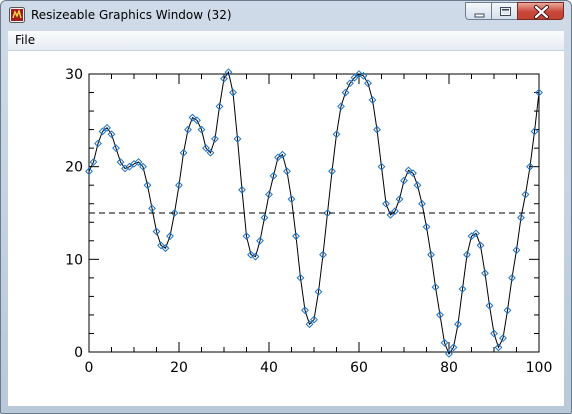  I want to click on x-tick-label: 100, so click(539, 368).